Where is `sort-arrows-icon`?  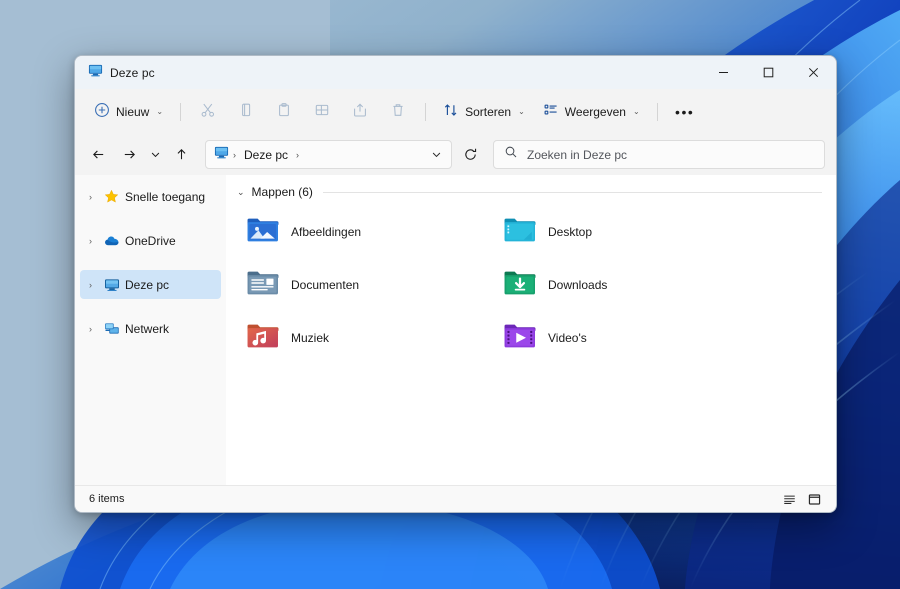
sort-arrows-icon is located at coordinates (451, 111).